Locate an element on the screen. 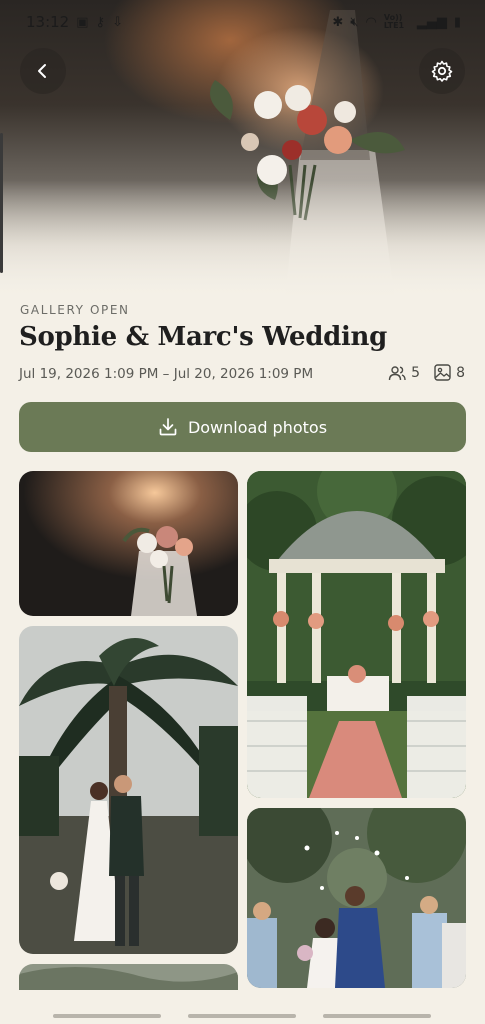 The width and height of the screenshot is (485, 1024). guest-count-value: 5 is located at coordinates (416, 372).